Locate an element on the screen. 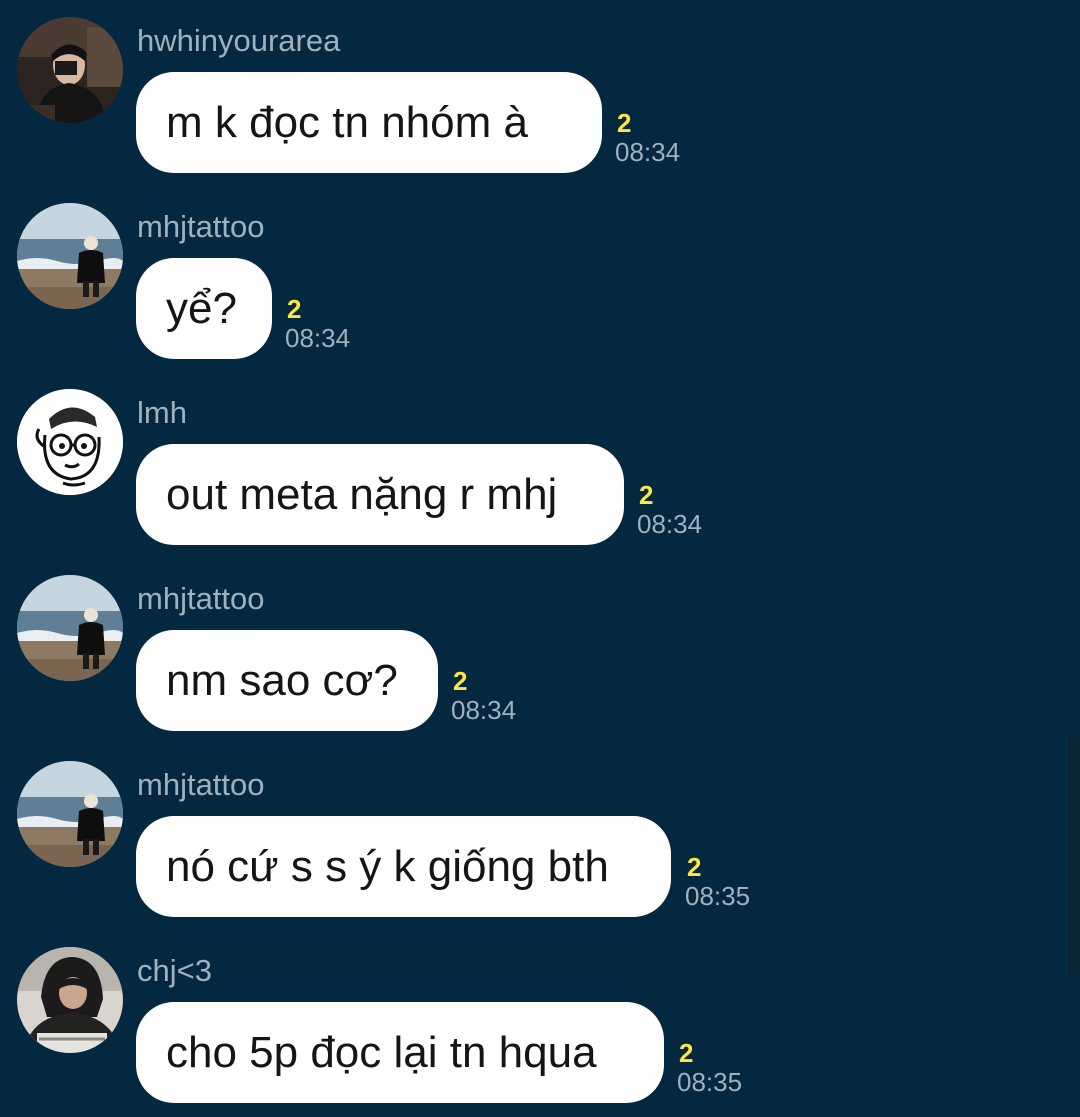  message-bubble: nó cứ s s ý k giống bth is located at coordinates (403, 866).